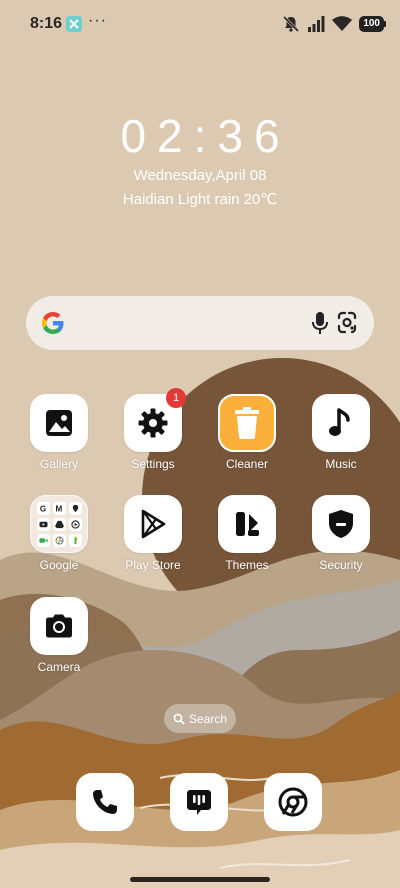 The width and height of the screenshot is (400, 888). Describe the element at coordinates (341, 423) in the screenshot. I see `music-note-icon` at that location.